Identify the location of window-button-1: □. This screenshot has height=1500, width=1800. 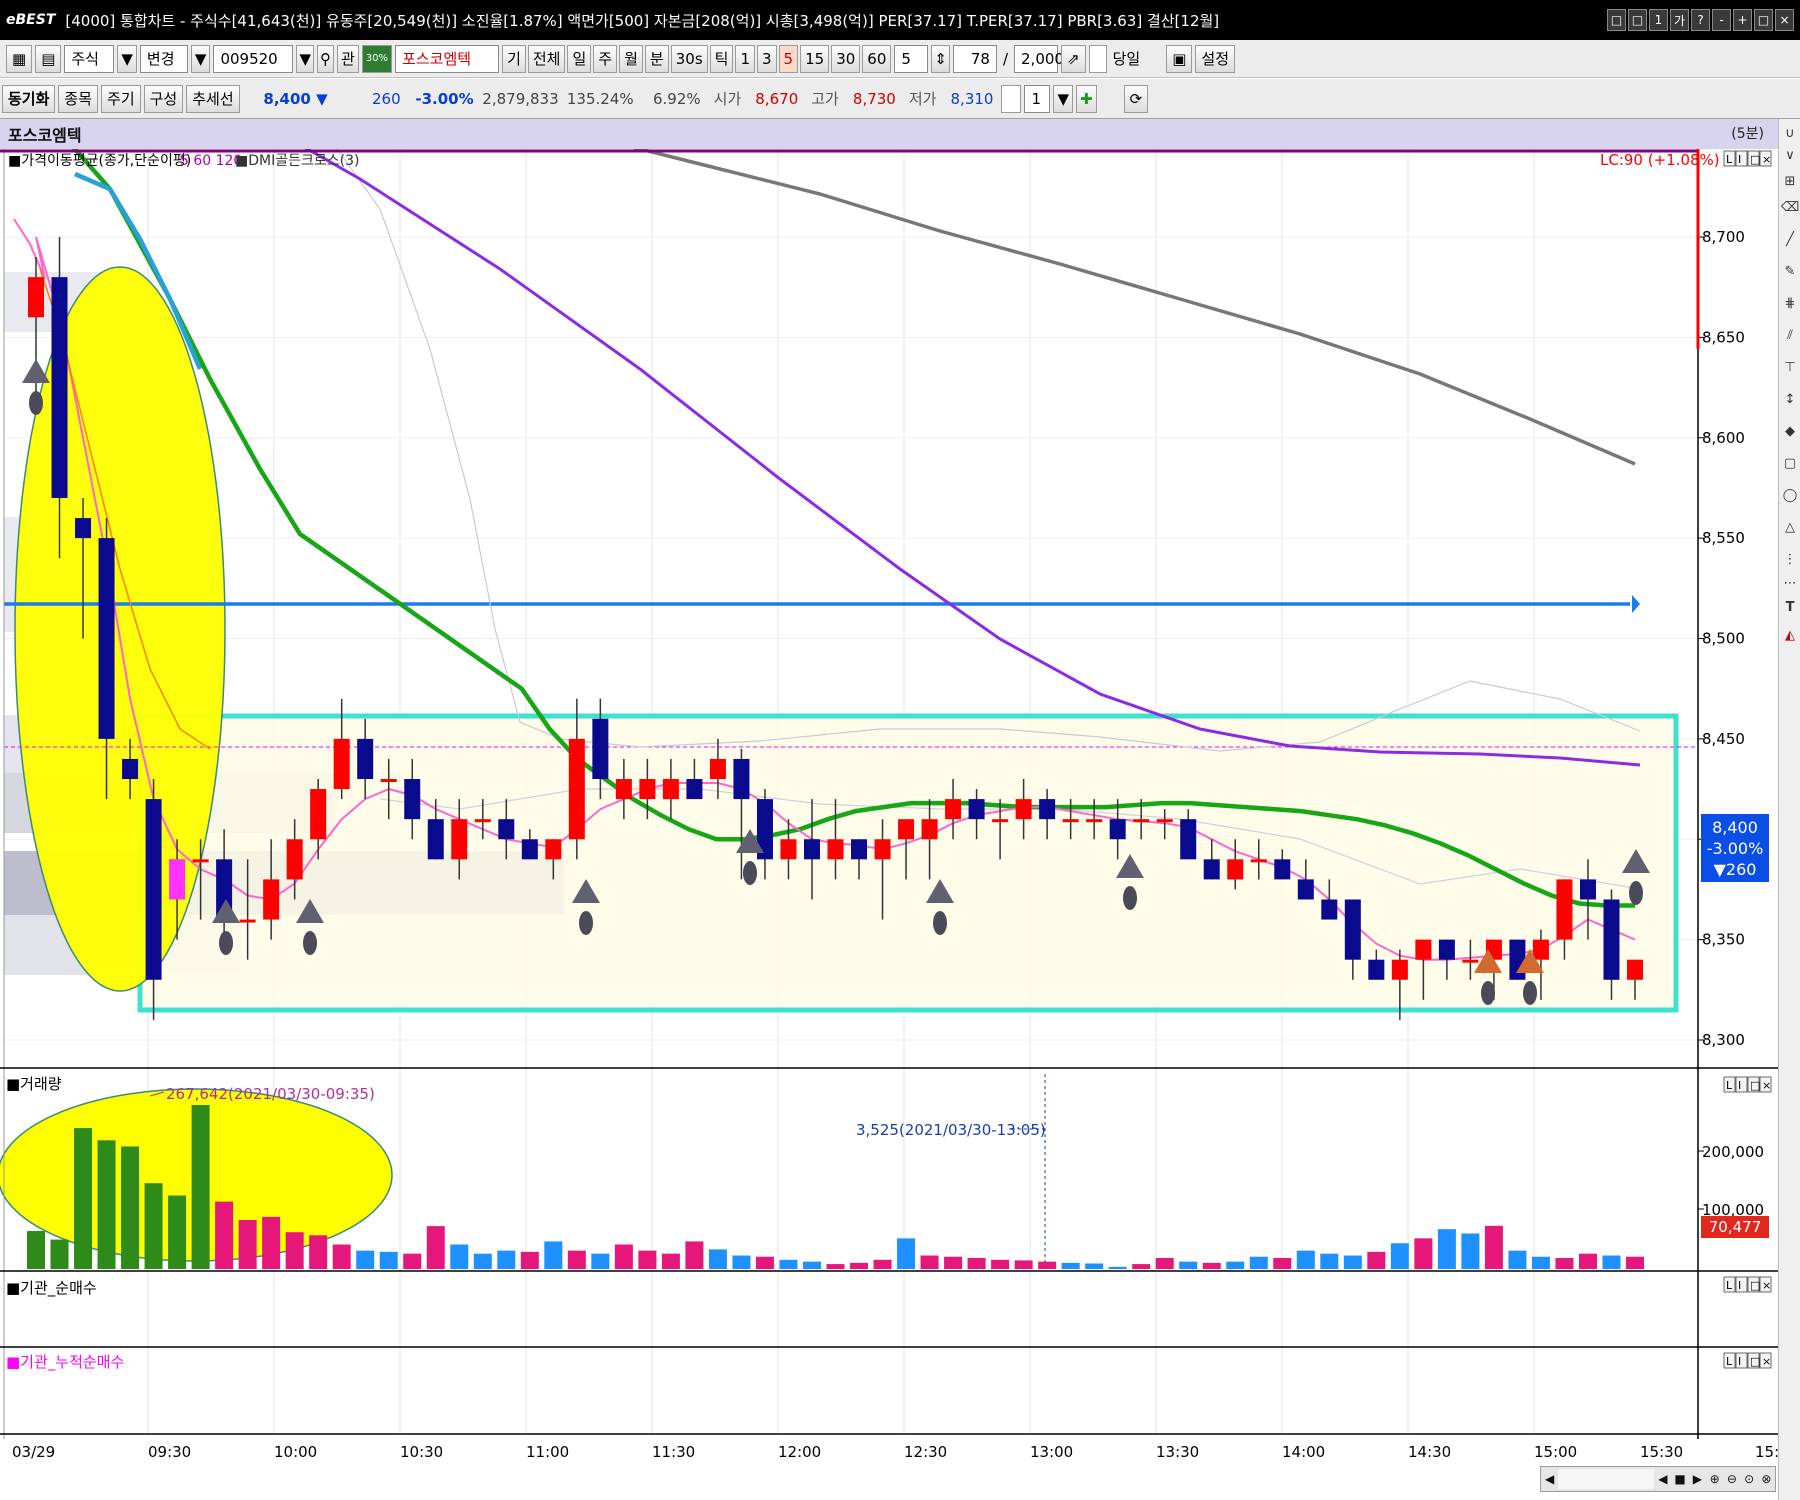
(1637, 20).